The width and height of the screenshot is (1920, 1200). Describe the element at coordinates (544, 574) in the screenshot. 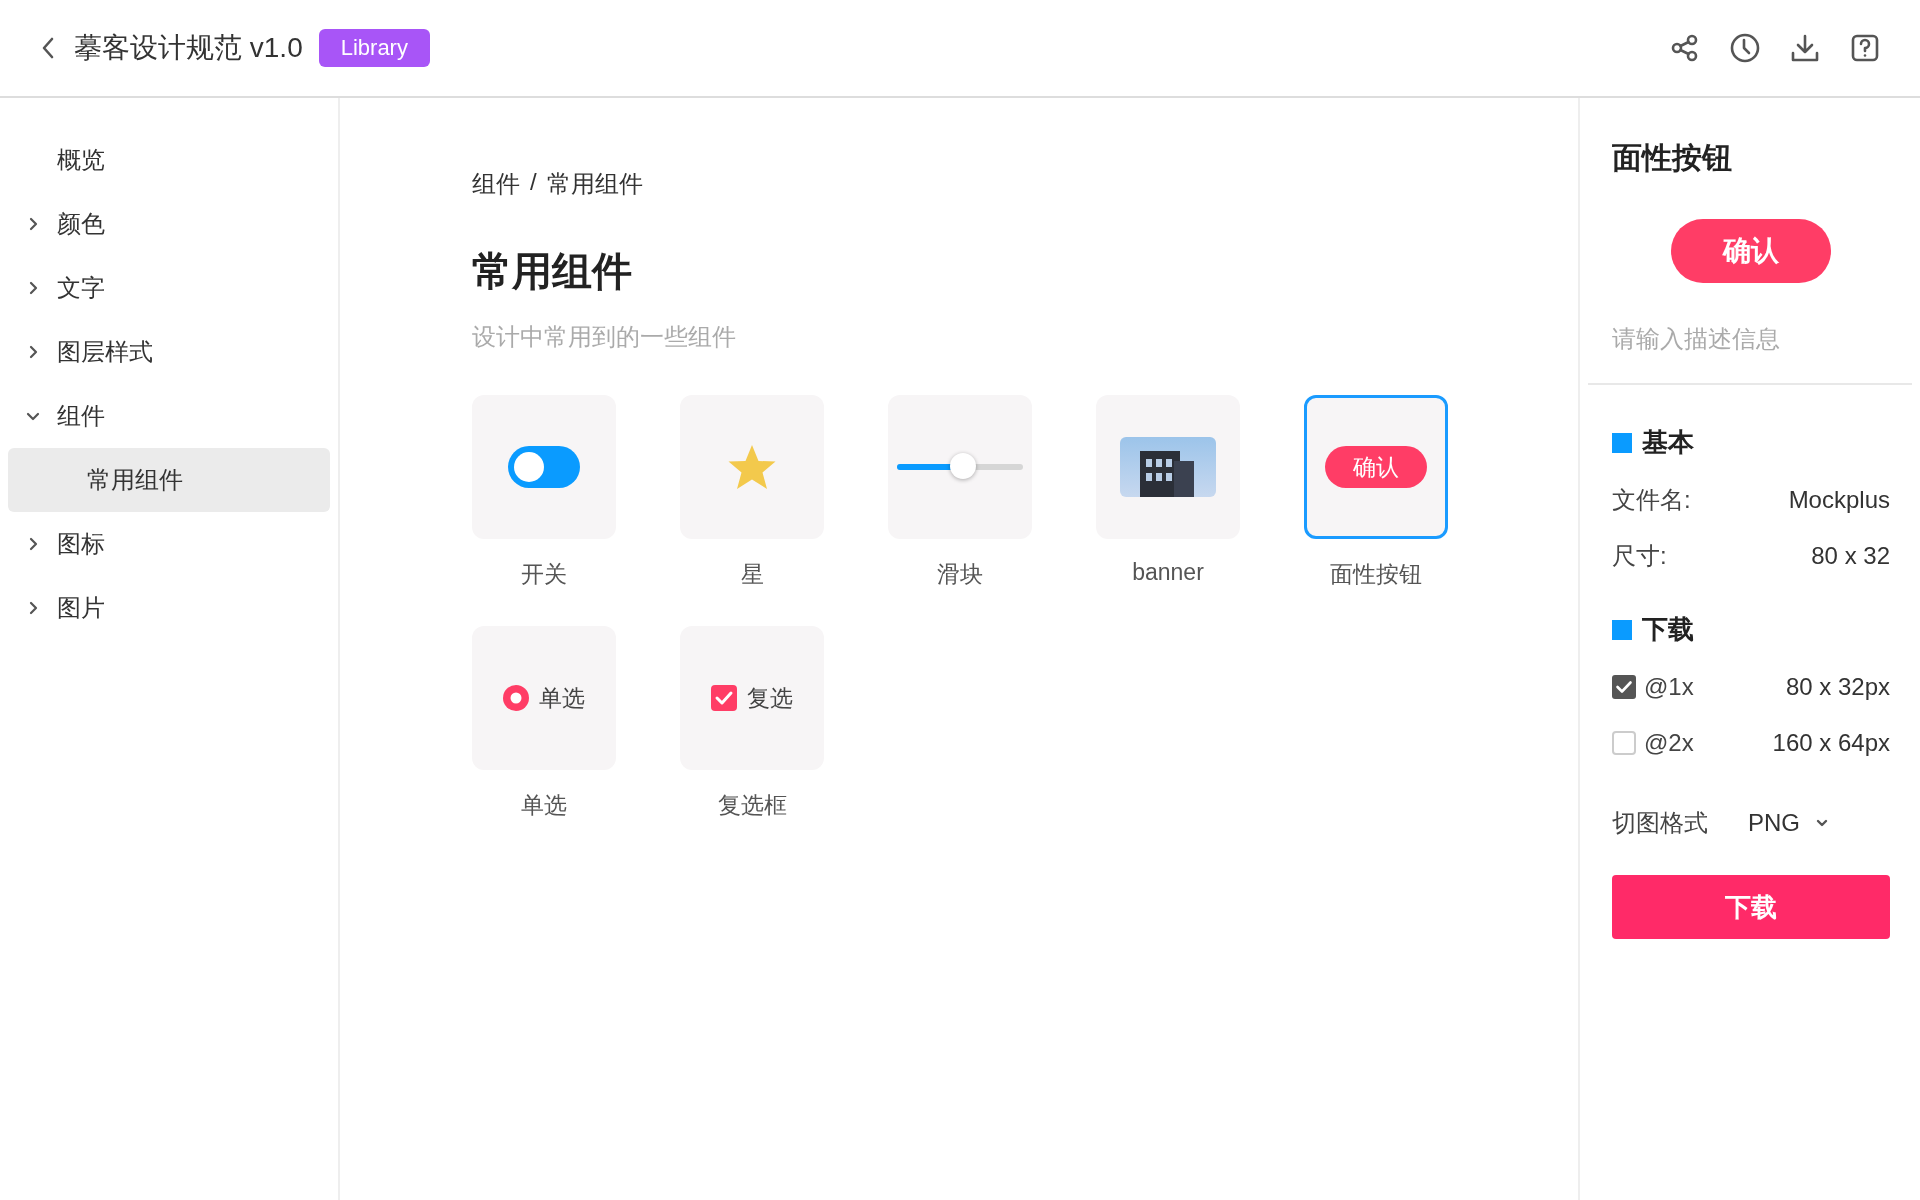

I see `card-label: 开关` at that location.